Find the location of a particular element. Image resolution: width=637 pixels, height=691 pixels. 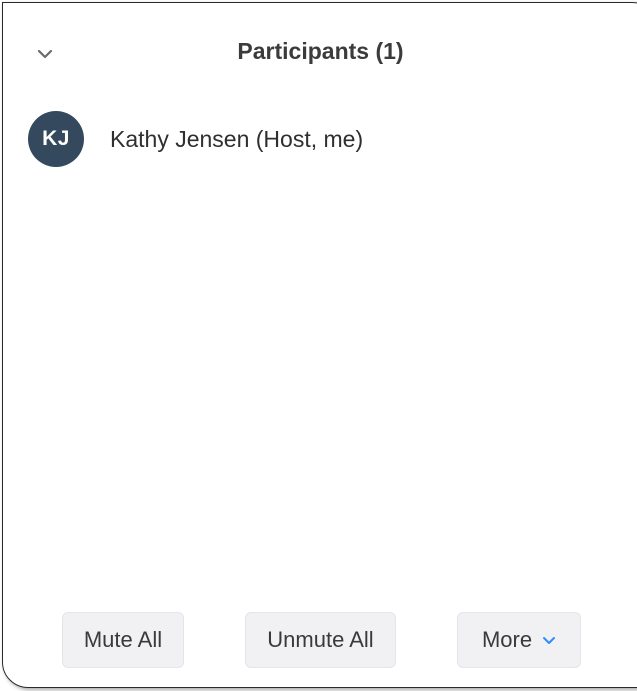

participant-name: Kathy Jensen (Host, me) is located at coordinates (237, 138).